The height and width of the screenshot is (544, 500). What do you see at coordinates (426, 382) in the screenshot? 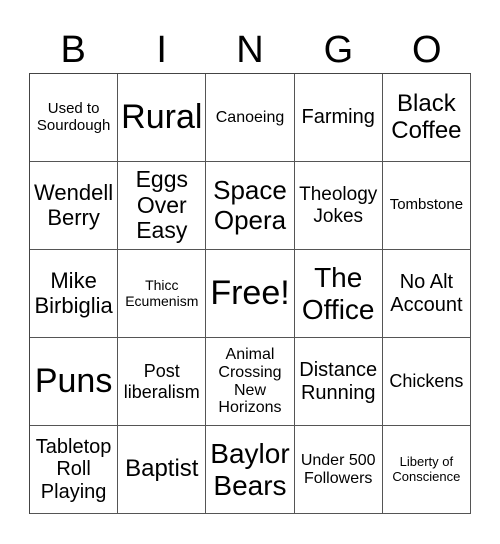
I see `bingo-cell: Chickens` at bounding box center [426, 382].